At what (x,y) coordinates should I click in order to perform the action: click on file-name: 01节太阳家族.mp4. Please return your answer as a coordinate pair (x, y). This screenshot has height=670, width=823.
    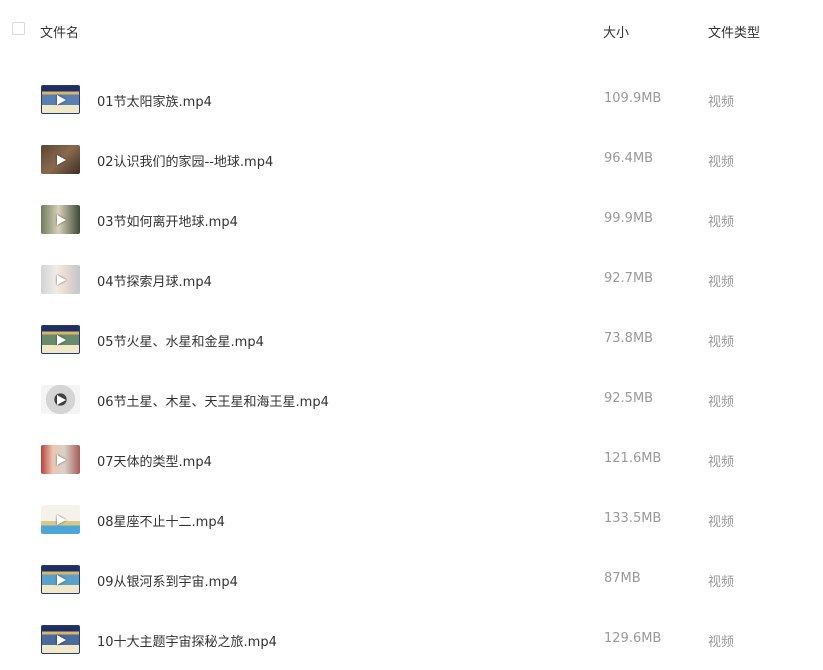
    Looking at the image, I should click on (154, 100).